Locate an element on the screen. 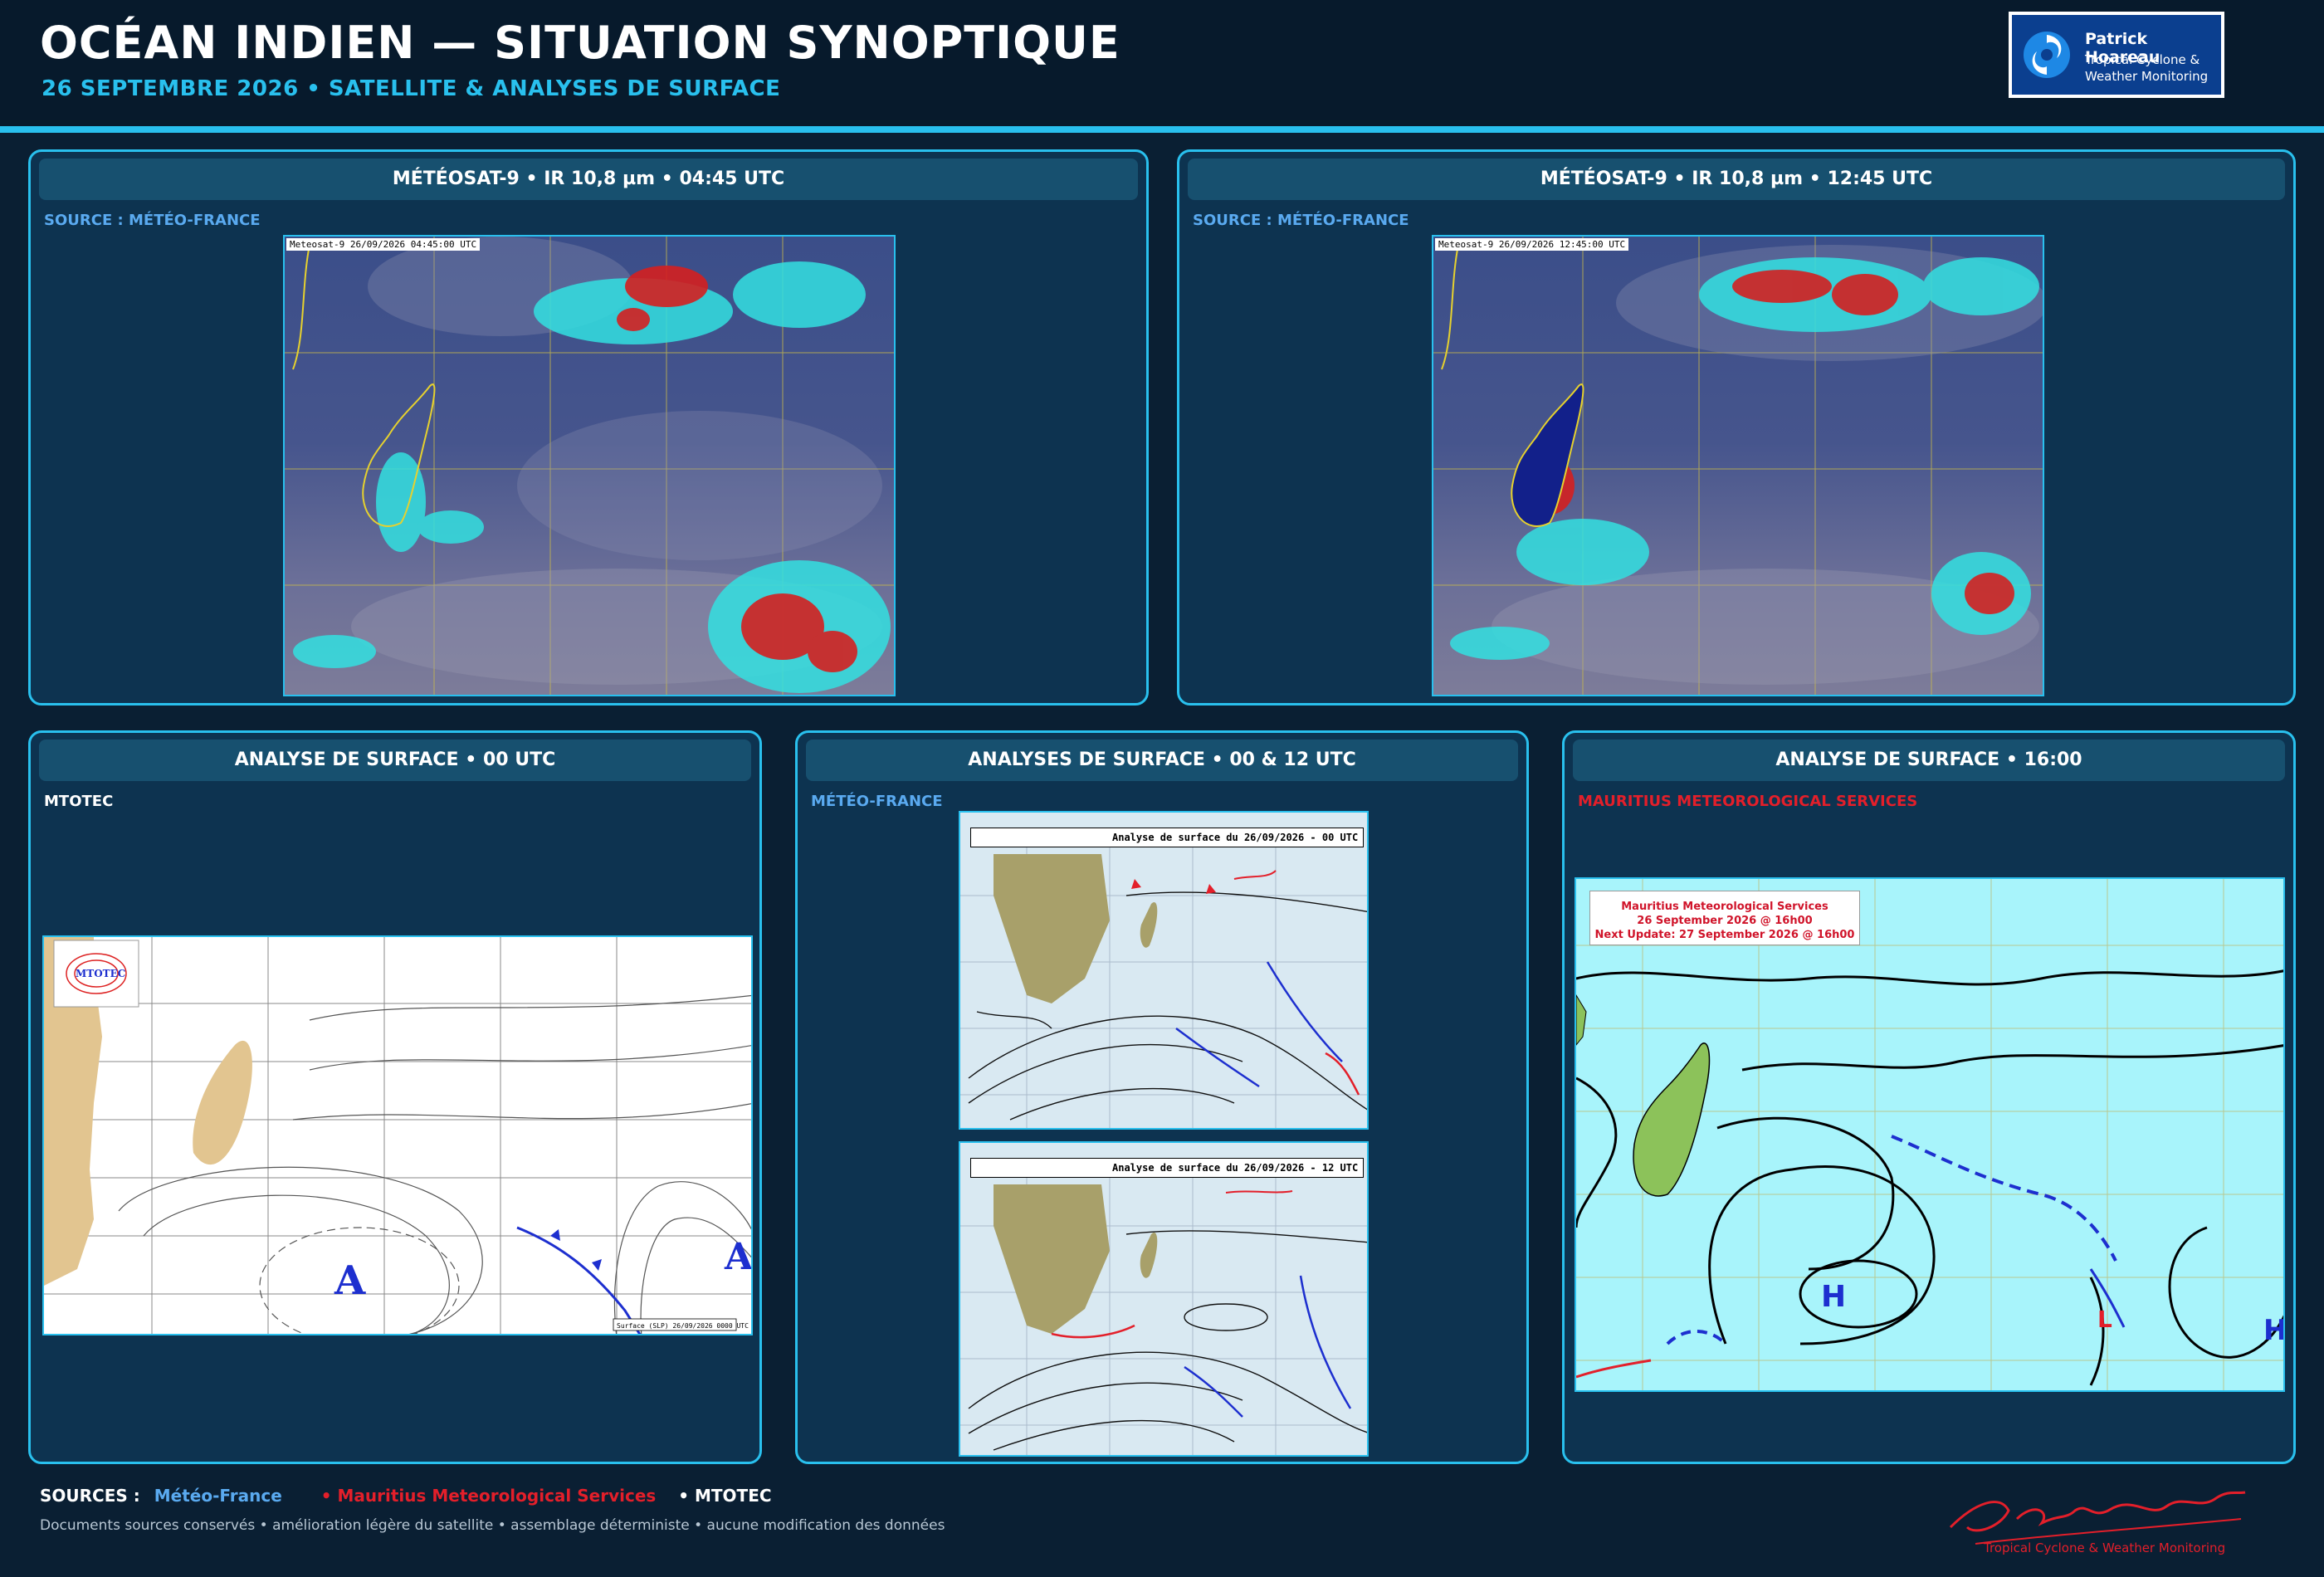 The width and height of the screenshot is (2324, 1577). satellite-image-0445: Meteosat-9 26/09/2026 04:45:00 UTC is located at coordinates (590, 465).